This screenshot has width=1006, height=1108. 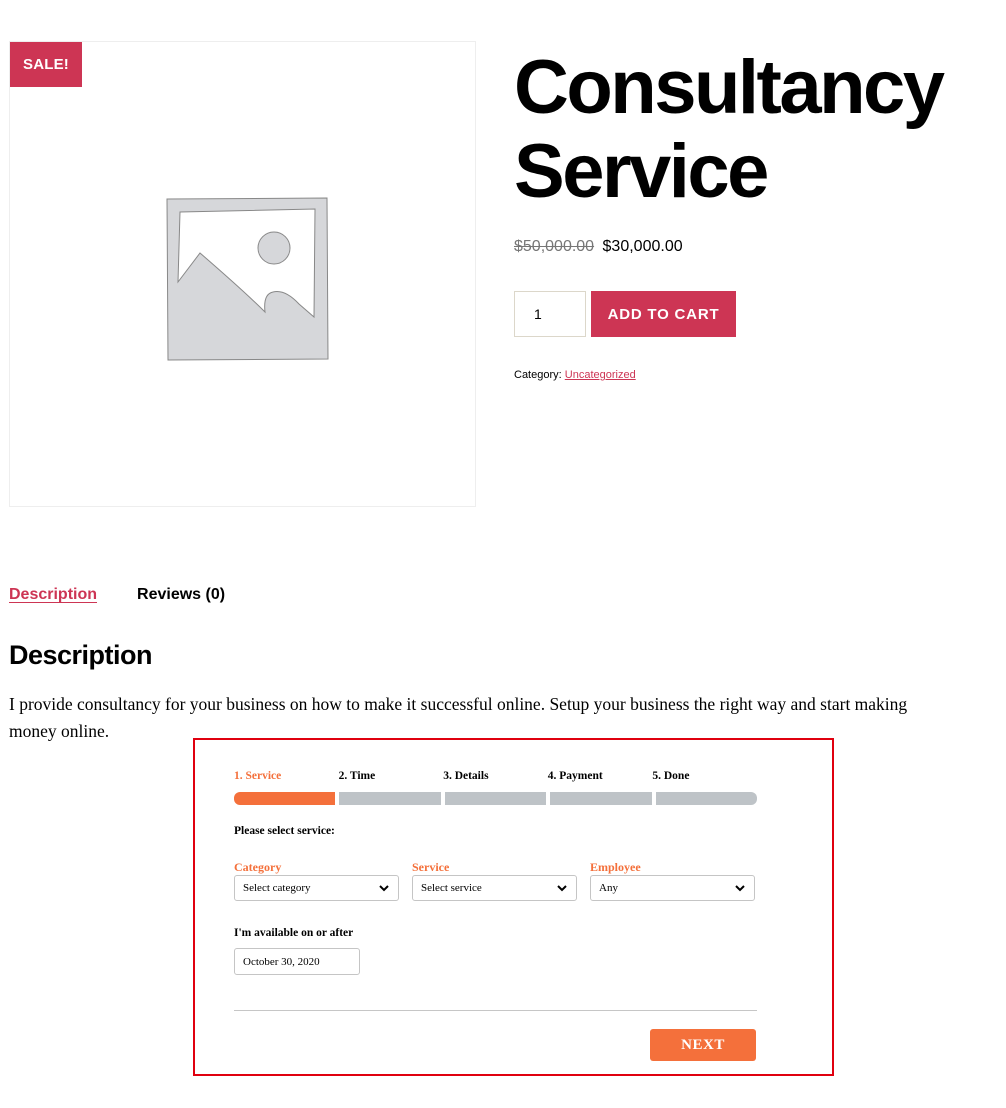 I want to click on product-meta: Category: Uncategorized, so click(x=575, y=375).